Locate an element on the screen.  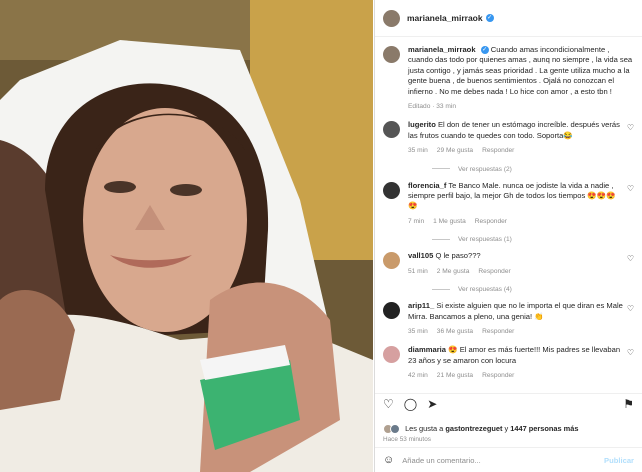
comment-likes: 36 Me gusta is located at coordinates (455, 331).